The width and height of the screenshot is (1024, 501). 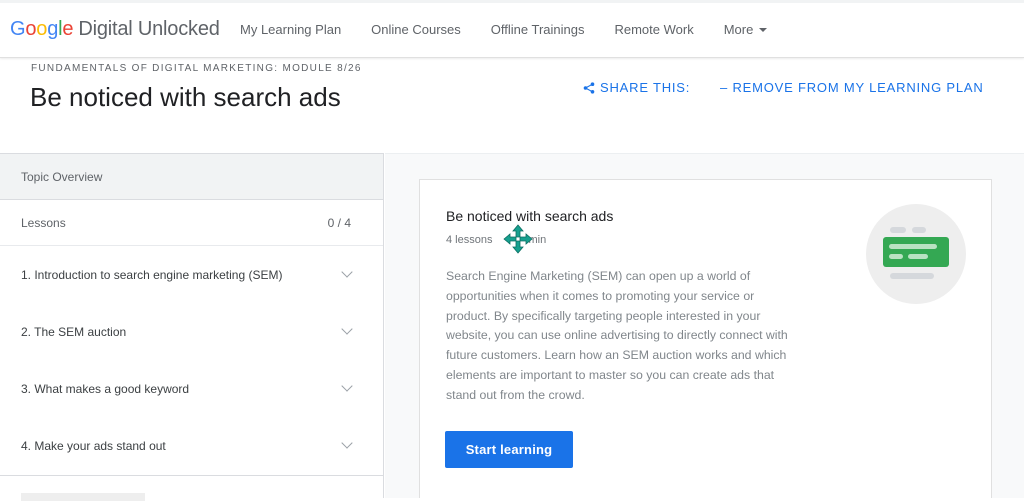 I want to click on google-digital-unlocked-logo: Go o g l e Digital Unlocked, so click(x=115, y=29).